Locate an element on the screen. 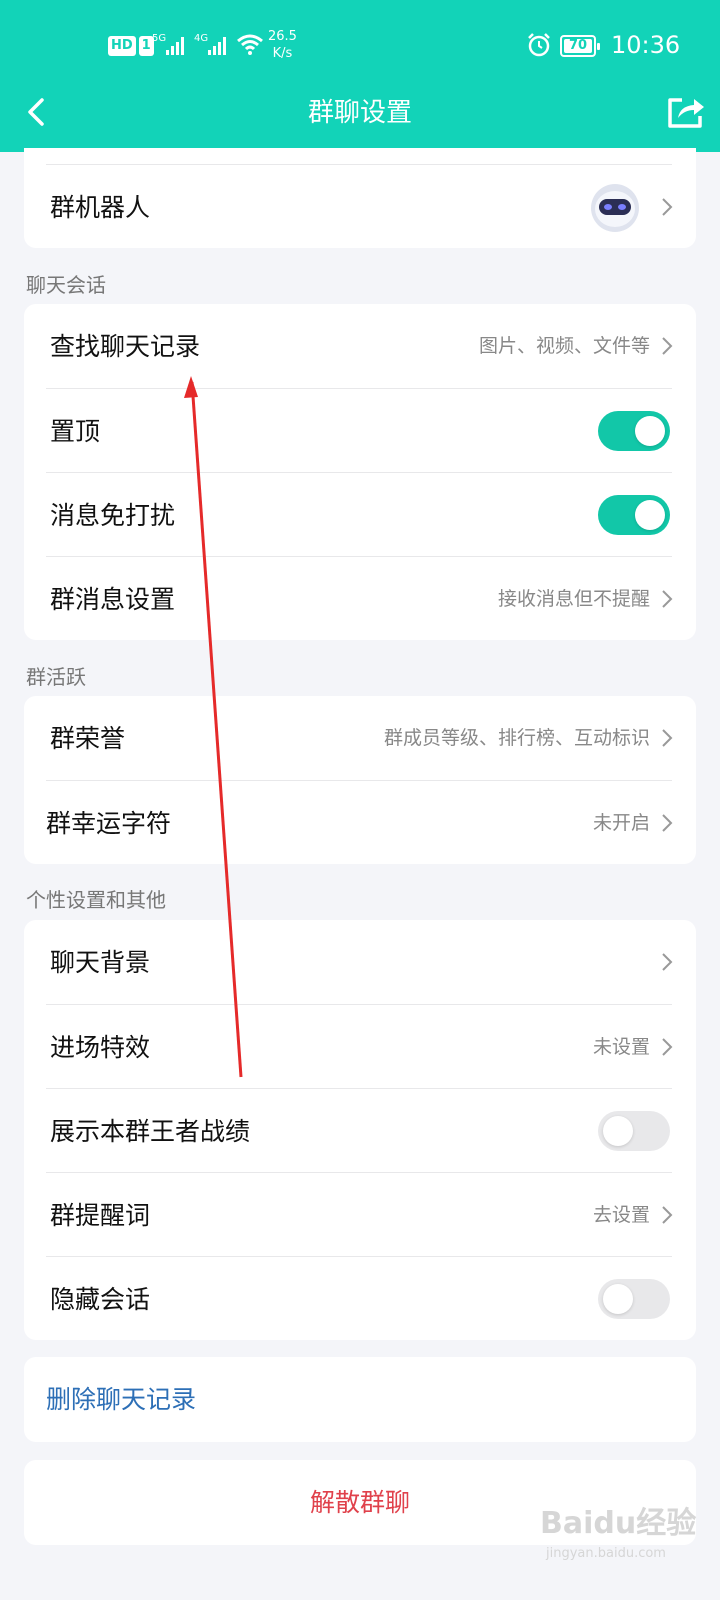 The image size is (720, 1600). row-group-robot: 群机器人 is located at coordinates (360, 207).